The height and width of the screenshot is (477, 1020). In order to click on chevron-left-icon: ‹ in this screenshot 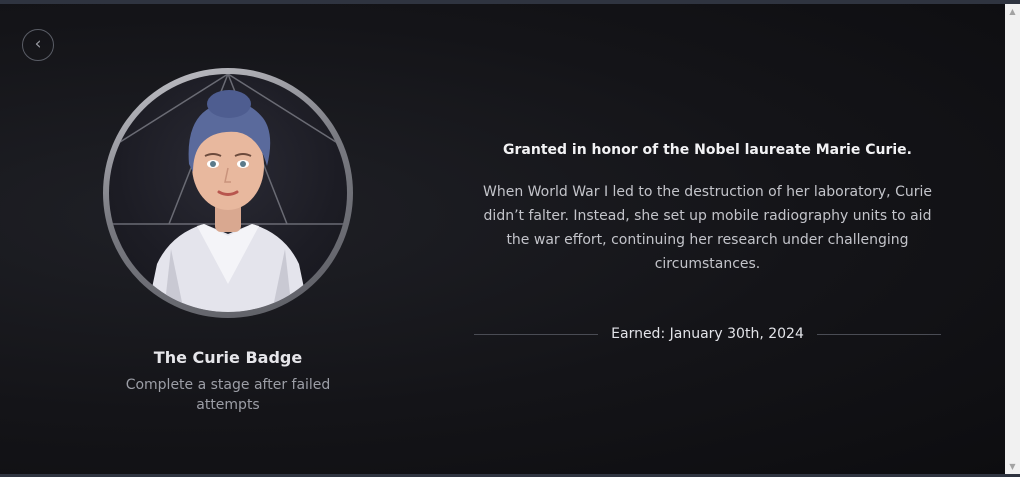, I will do `click(38, 44)`.